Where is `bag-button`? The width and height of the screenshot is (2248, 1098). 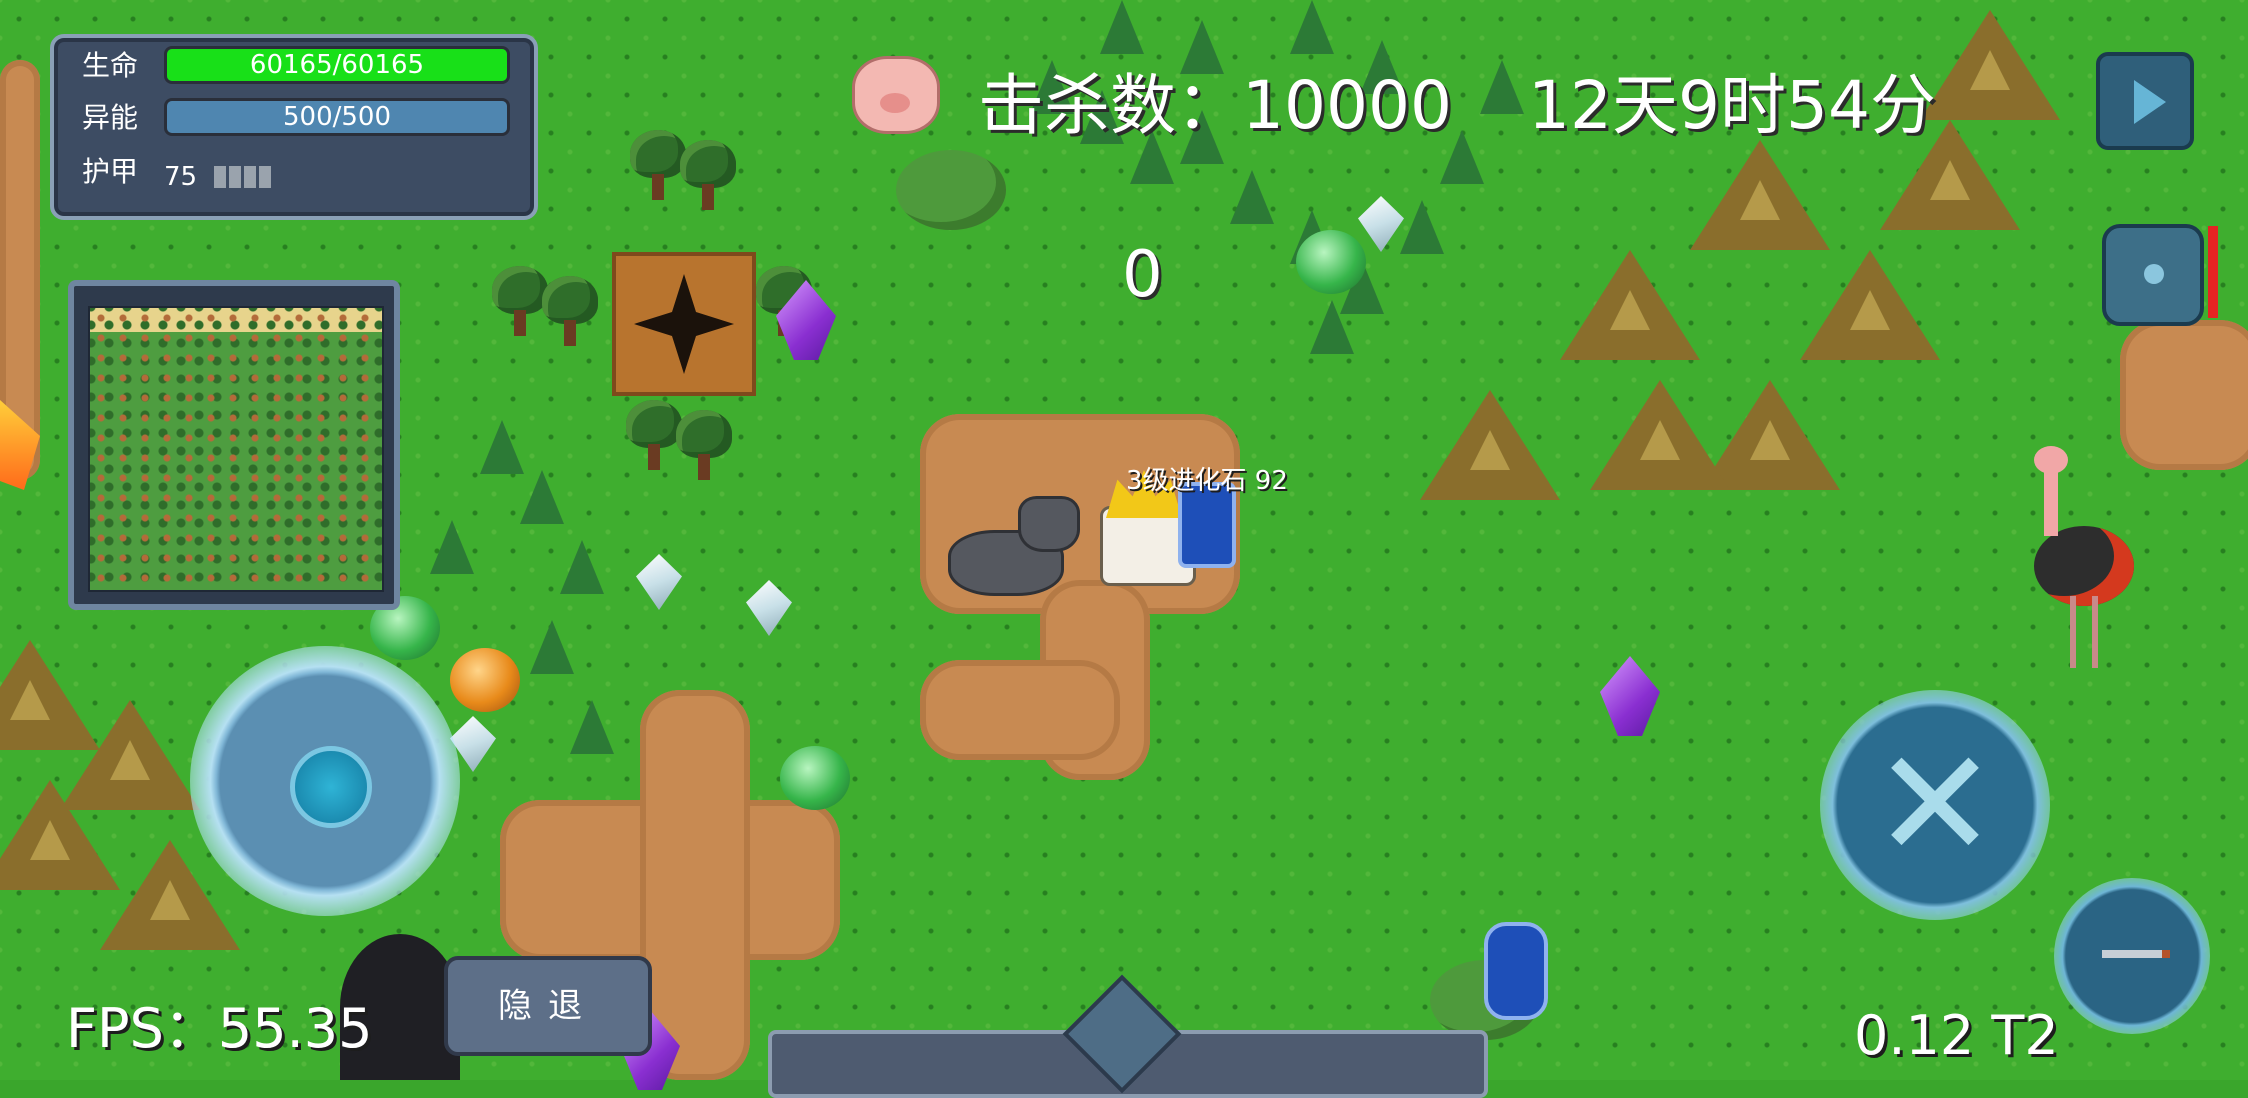
bag-button is located at coordinates (2153, 275).